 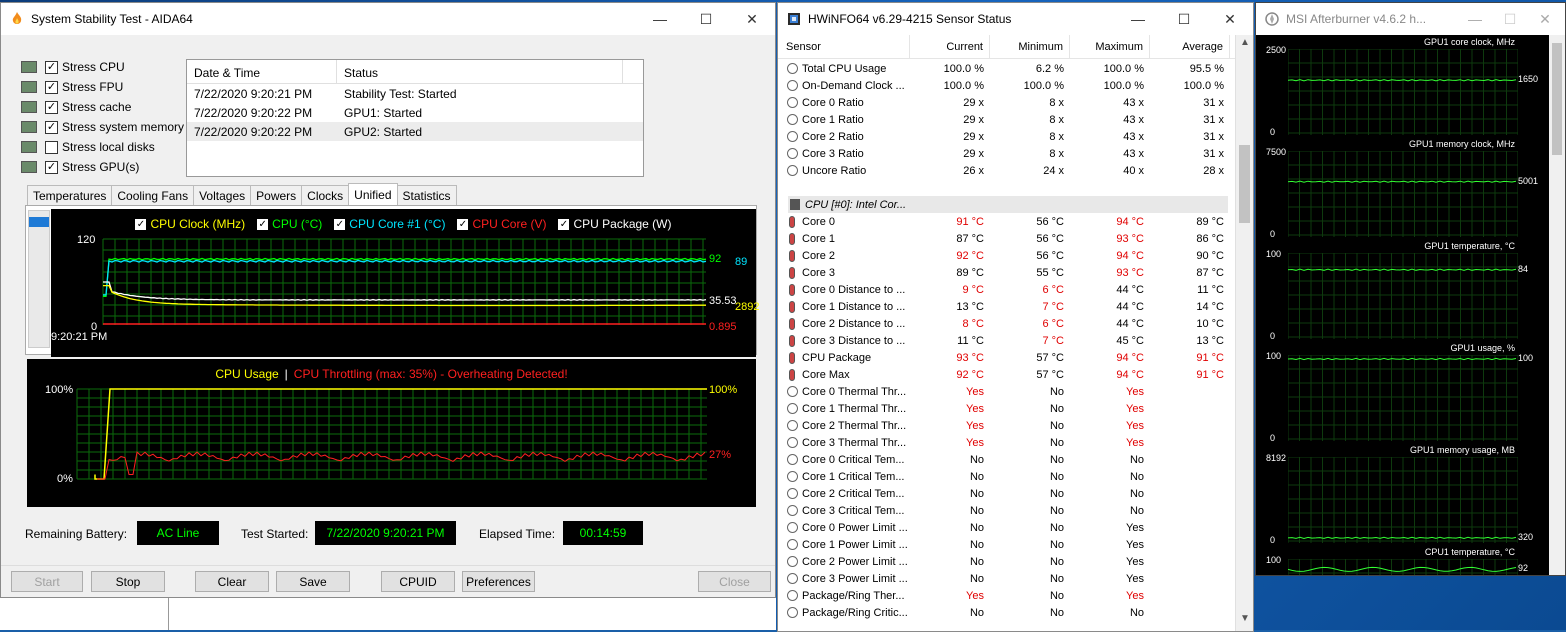 I want to click on sensor-row: Core 3 Ratio 29 x 8 x 43 x 31 x, so click(x=1007, y=153).